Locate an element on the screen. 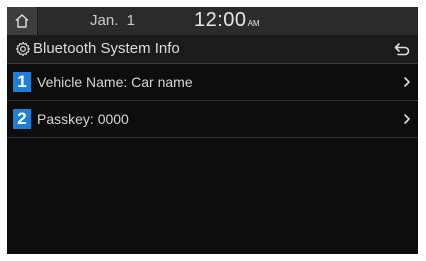 Image resolution: width=426 pixels, height=261 pixels. clock: 12:00AM is located at coordinates (227, 20).